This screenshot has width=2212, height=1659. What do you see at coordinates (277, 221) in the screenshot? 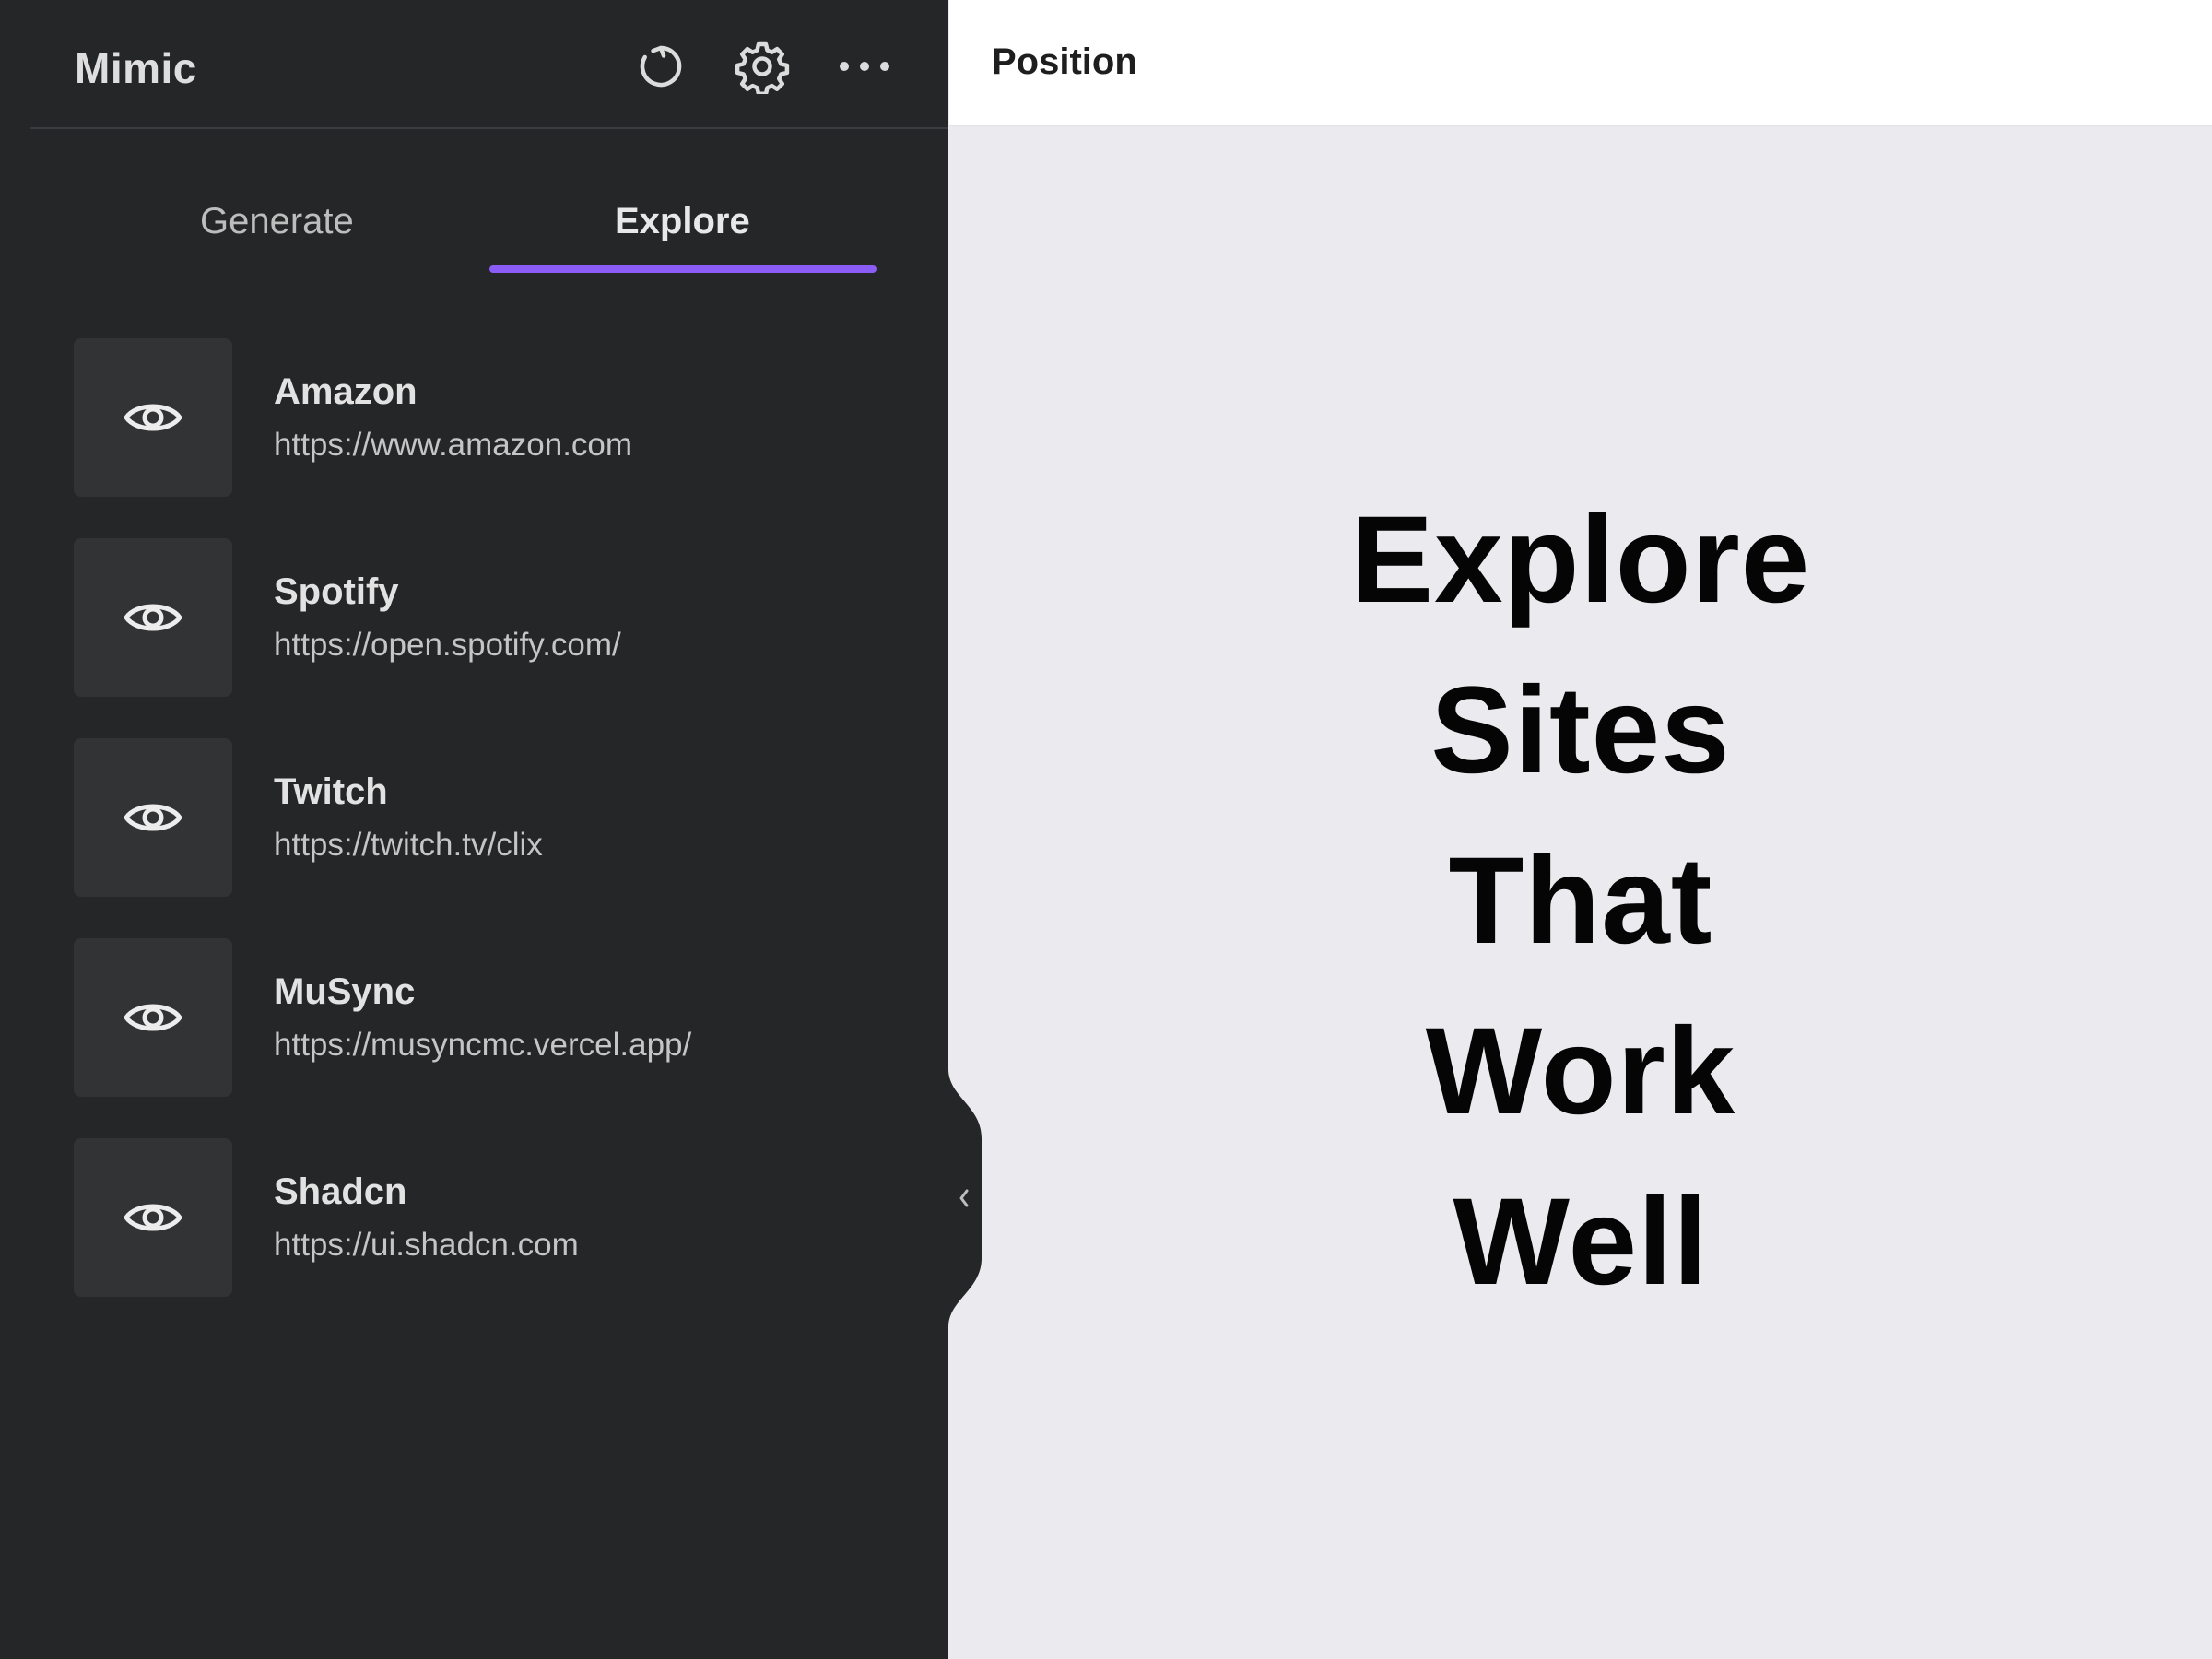
I see `tab-generate: Generate` at bounding box center [277, 221].